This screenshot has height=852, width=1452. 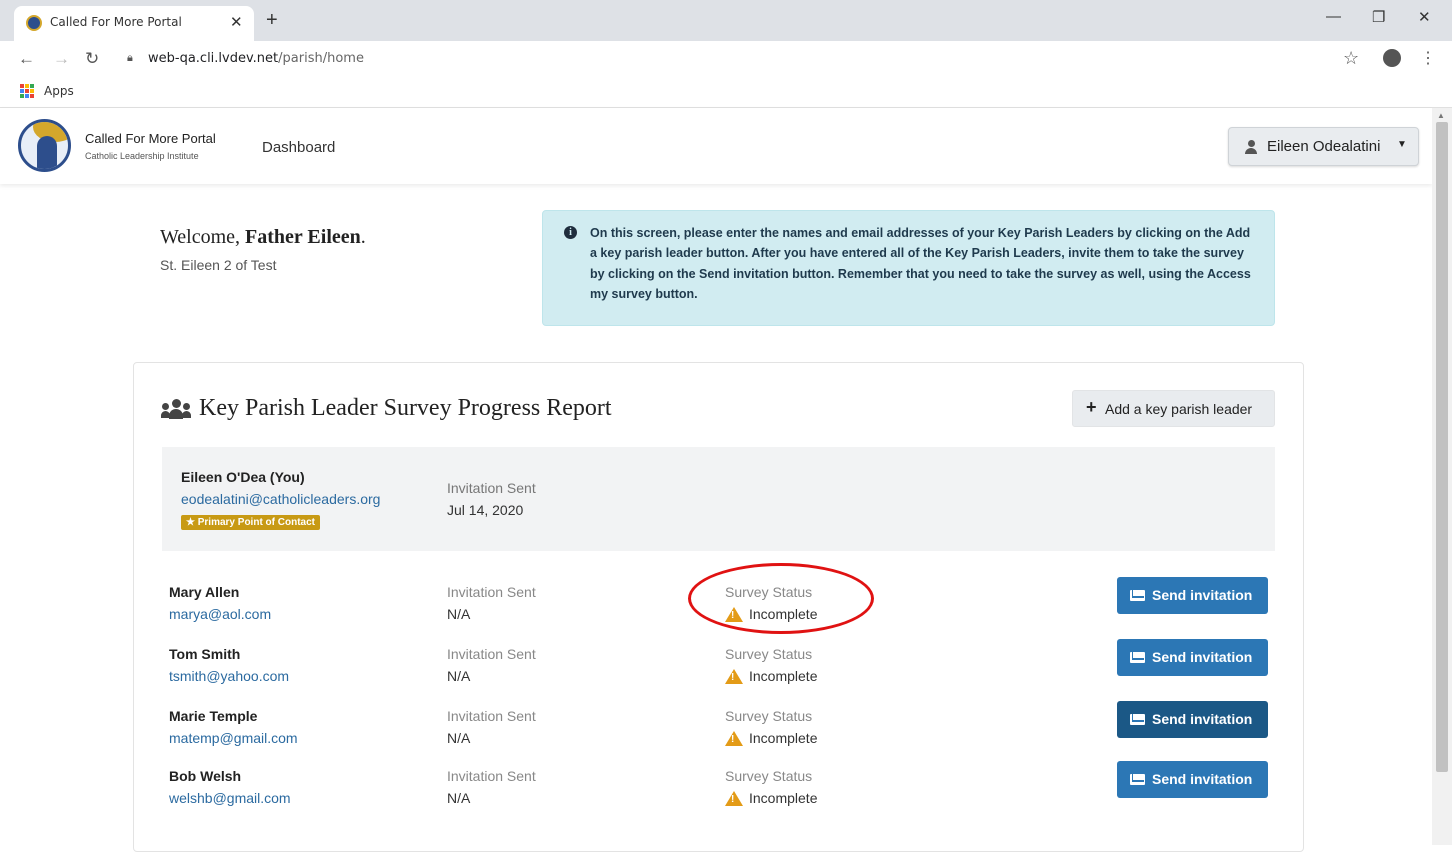 What do you see at coordinates (1378, 17) in the screenshot?
I see `restore-icon: ❐` at bounding box center [1378, 17].